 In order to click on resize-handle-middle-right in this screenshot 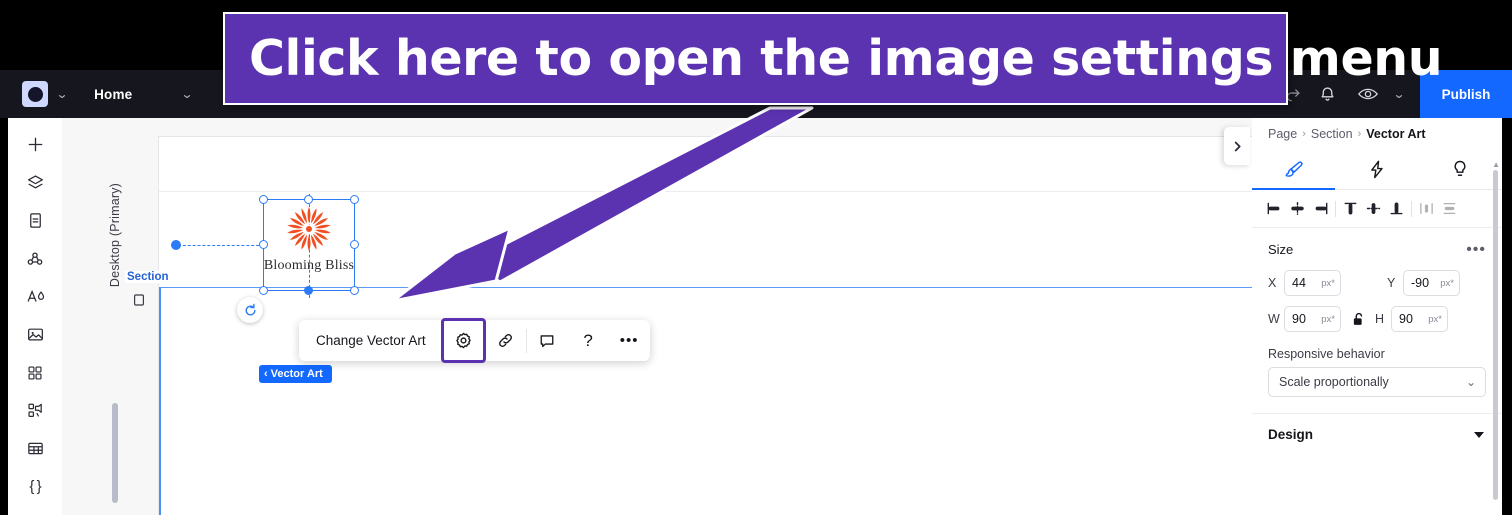, I will do `click(354, 244)`.